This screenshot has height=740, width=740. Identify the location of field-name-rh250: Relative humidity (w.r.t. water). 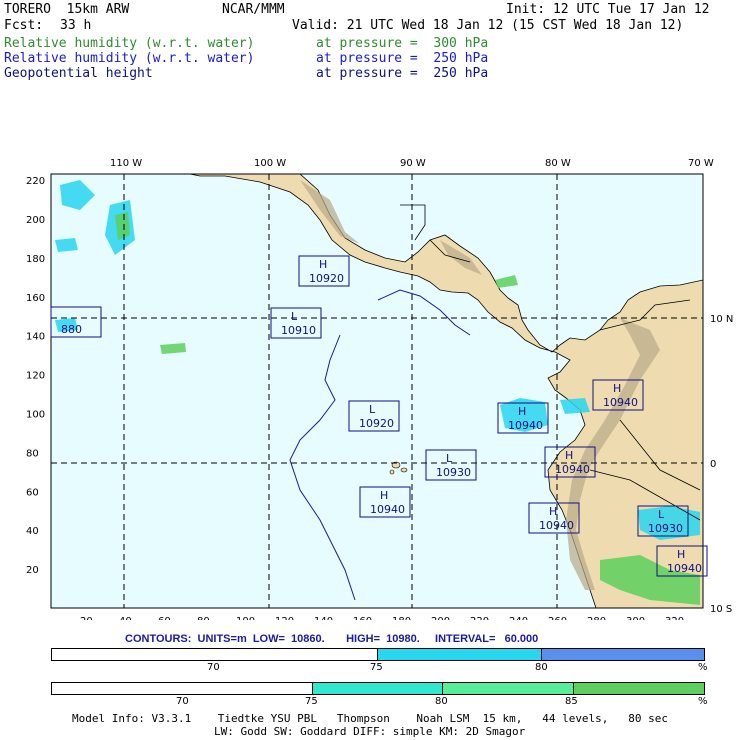
(129, 58).